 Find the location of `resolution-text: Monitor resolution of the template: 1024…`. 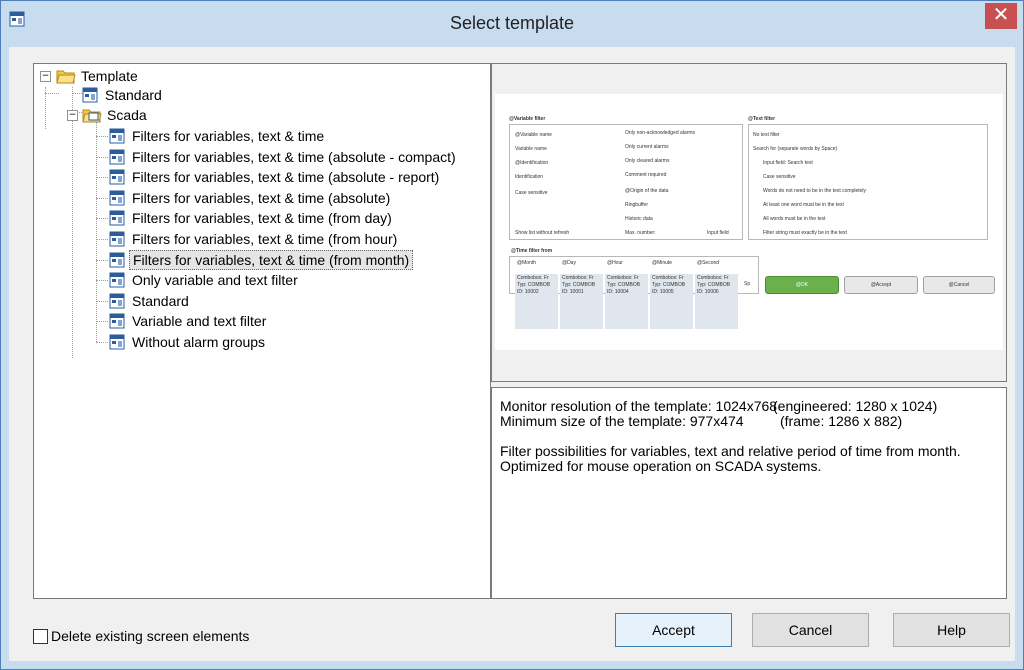

resolution-text: Monitor resolution of the template: 1024… is located at coordinates (639, 406).